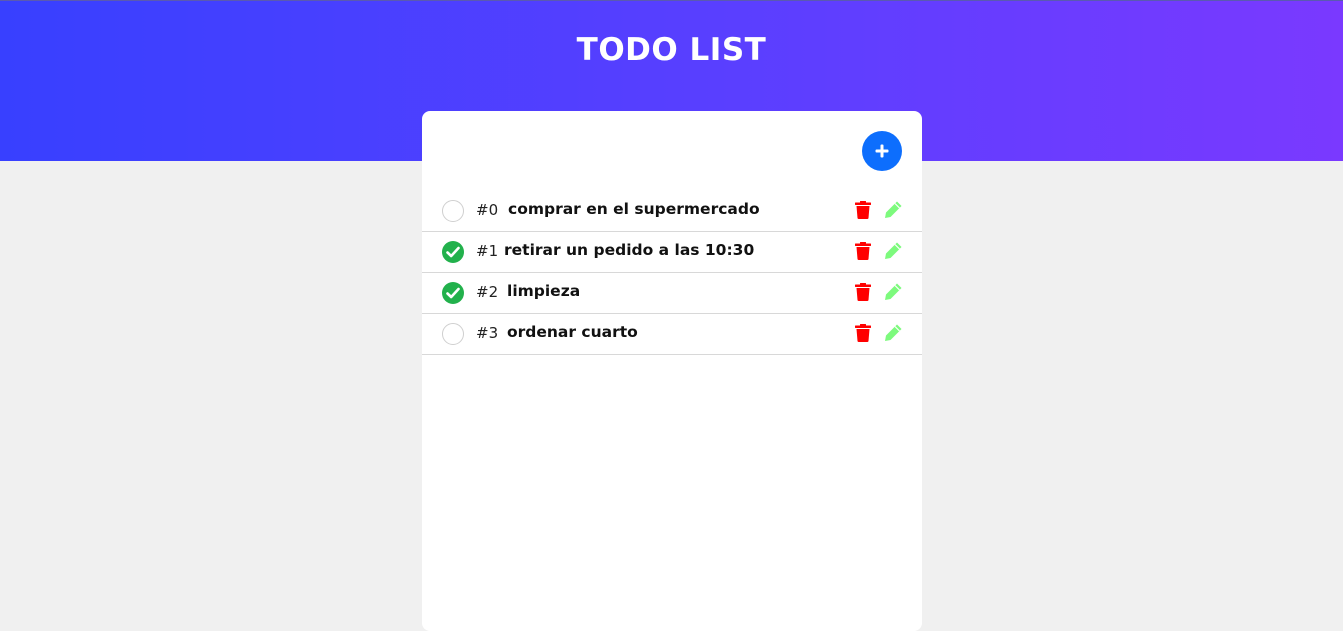  I want to click on todo-number: #1, so click(487, 251).